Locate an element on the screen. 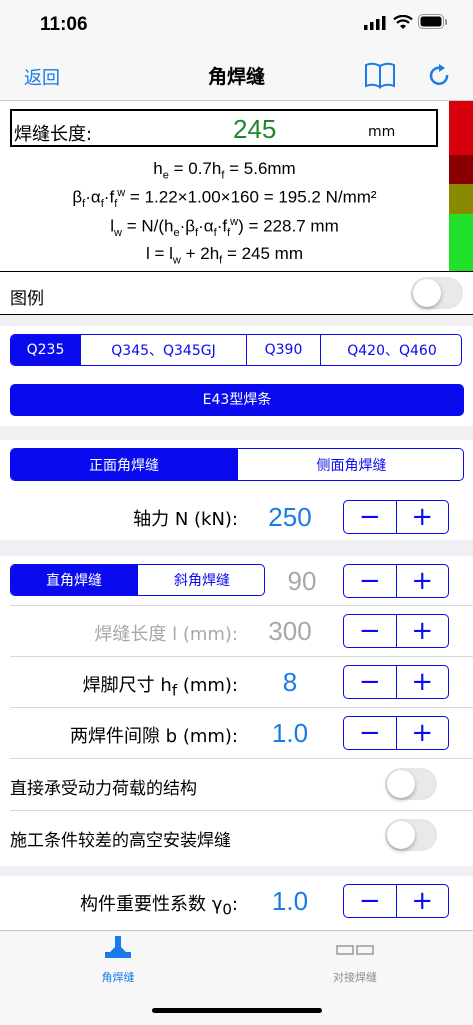 Image resolution: width=473 pixels, height=1025 pixels. formula-design-strength: βf·αf·ffw = 1.22×1.00×160 = 195.2 N/mm² is located at coordinates (224, 199).